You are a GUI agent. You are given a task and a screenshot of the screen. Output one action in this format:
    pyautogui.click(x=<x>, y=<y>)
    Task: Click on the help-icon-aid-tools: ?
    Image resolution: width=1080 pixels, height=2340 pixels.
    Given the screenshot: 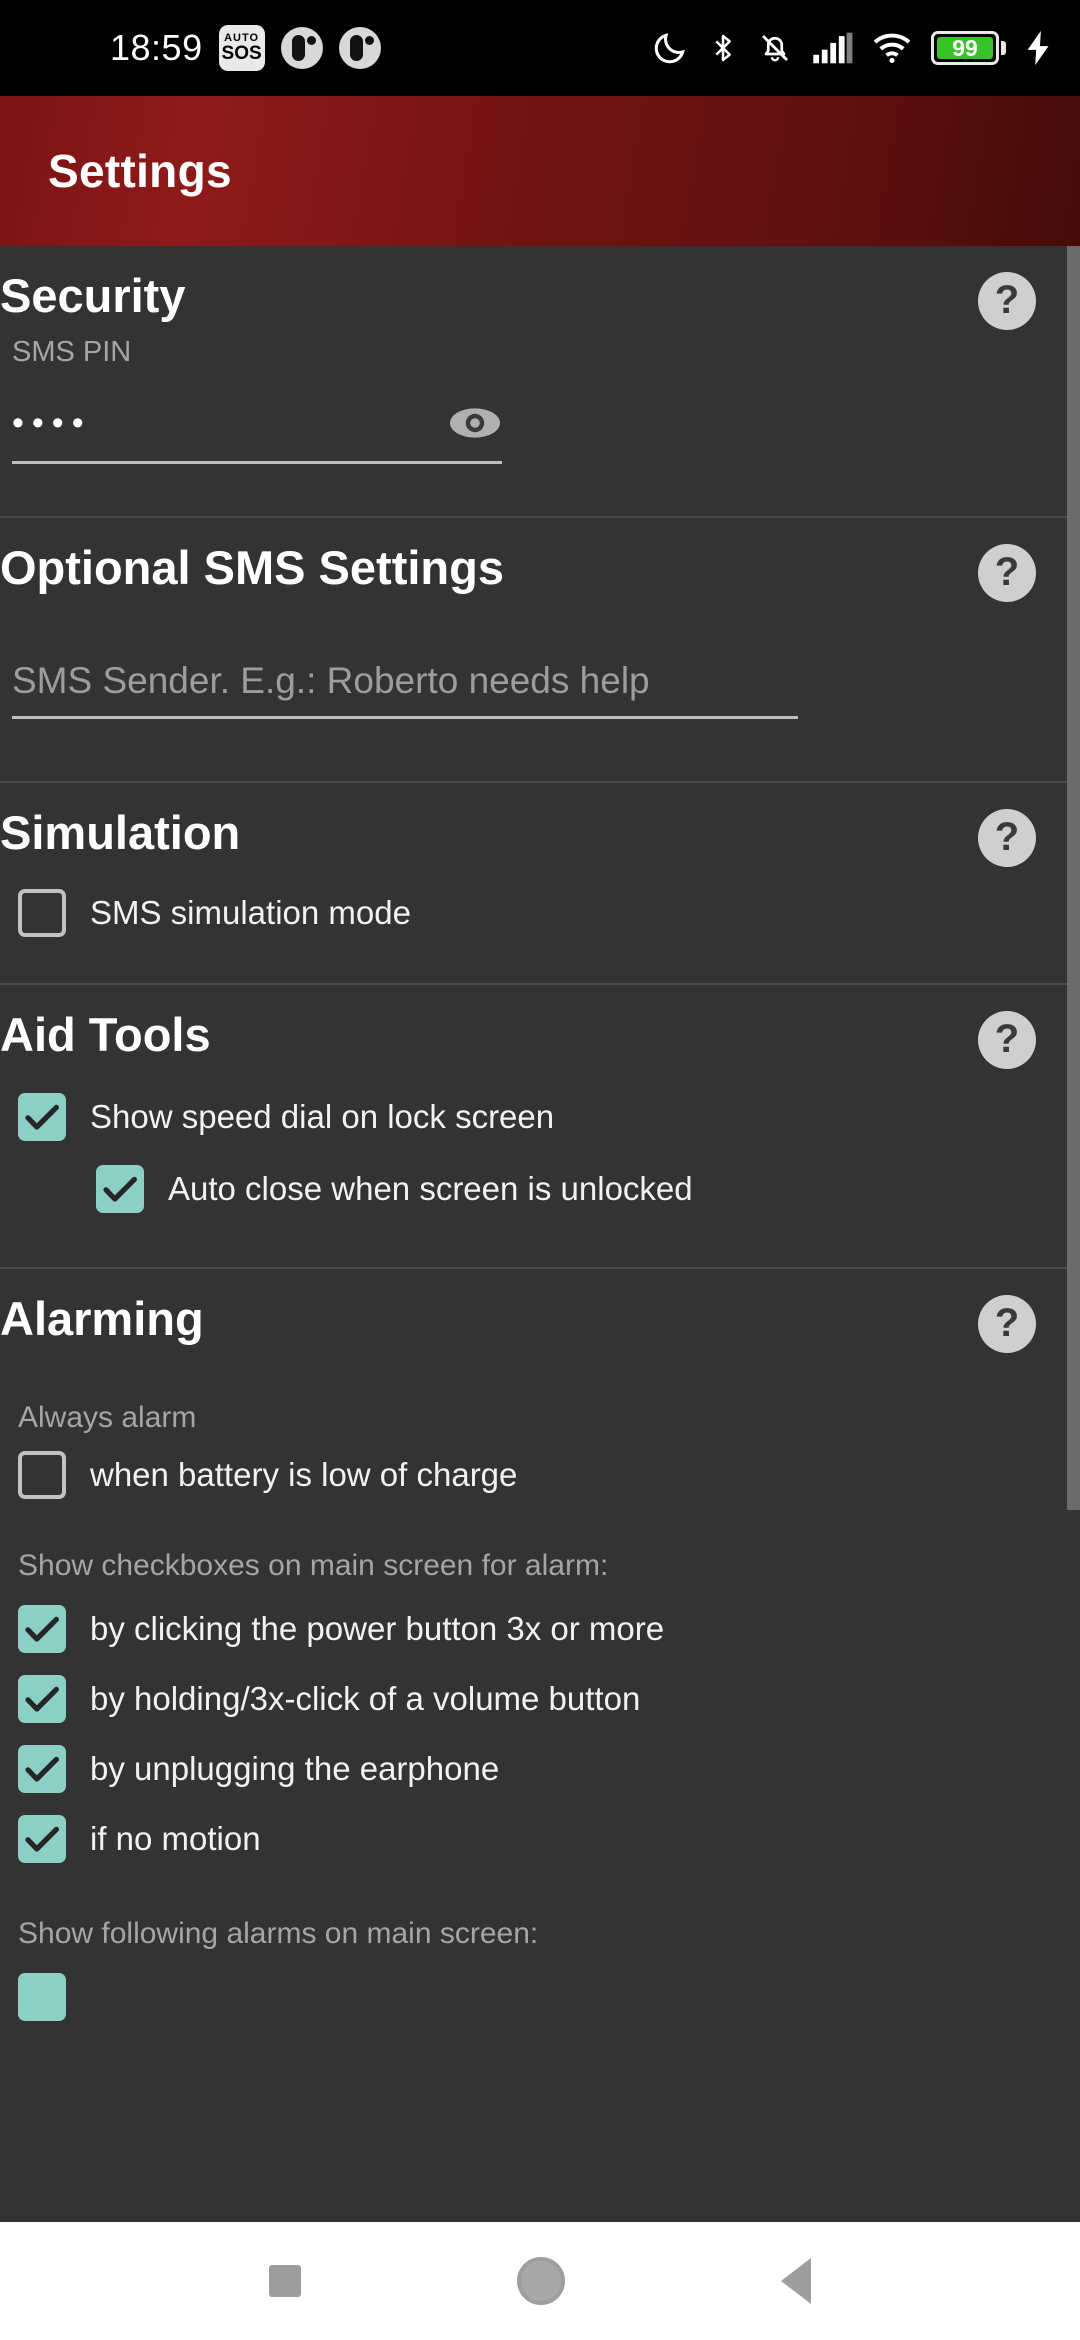 What is the action you would take?
    pyautogui.click(x=1007, y=1040)
    